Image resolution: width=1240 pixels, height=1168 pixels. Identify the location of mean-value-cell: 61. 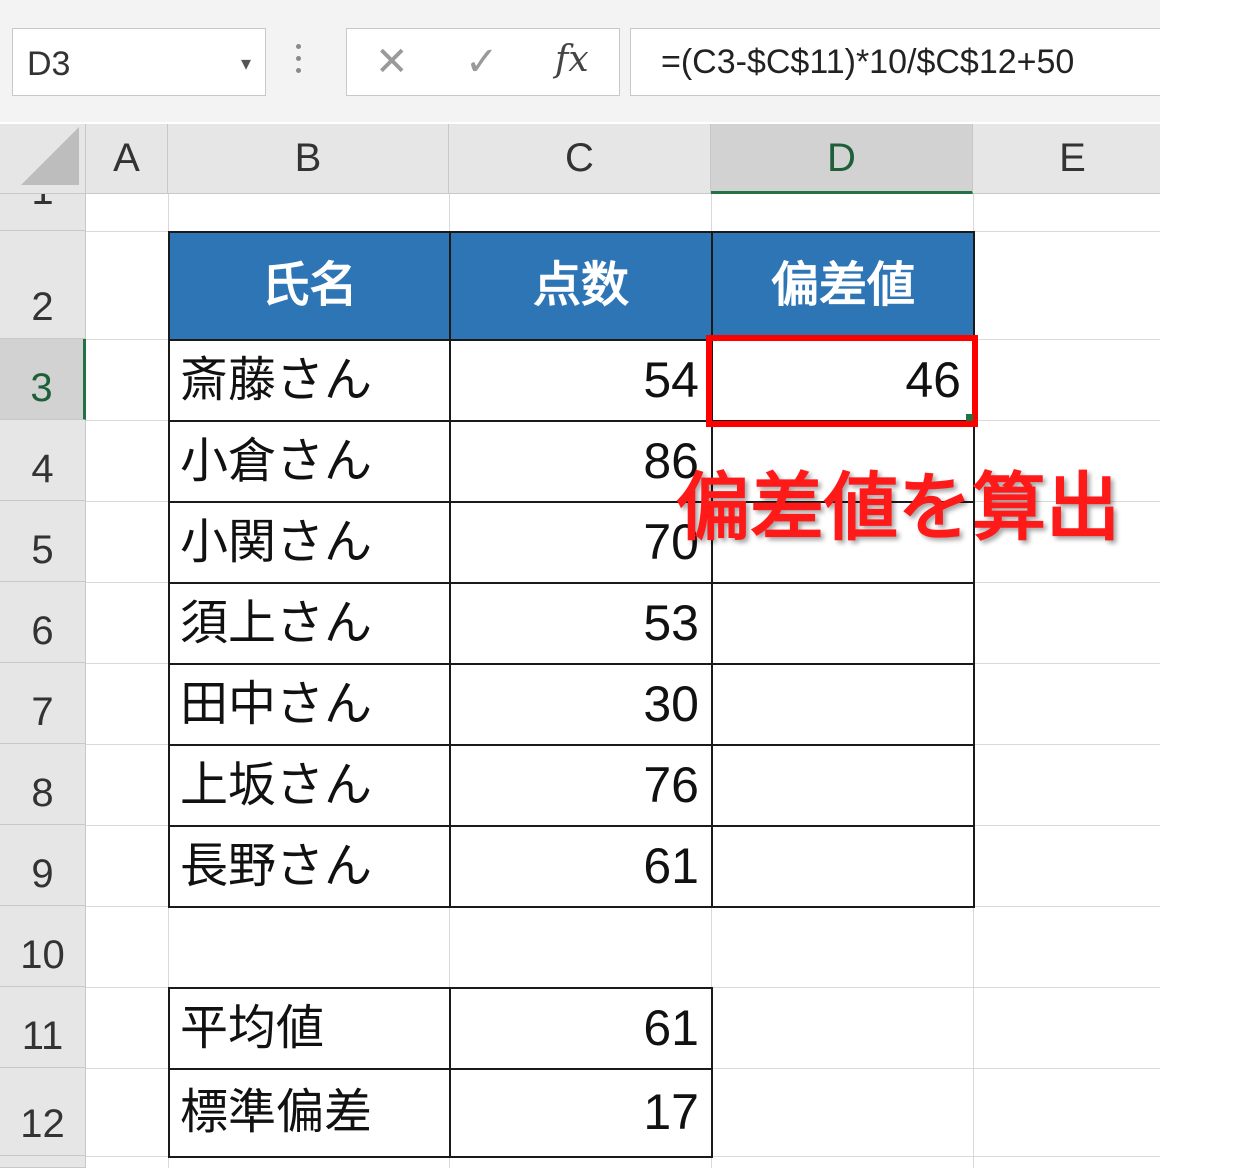
(581, 1028).